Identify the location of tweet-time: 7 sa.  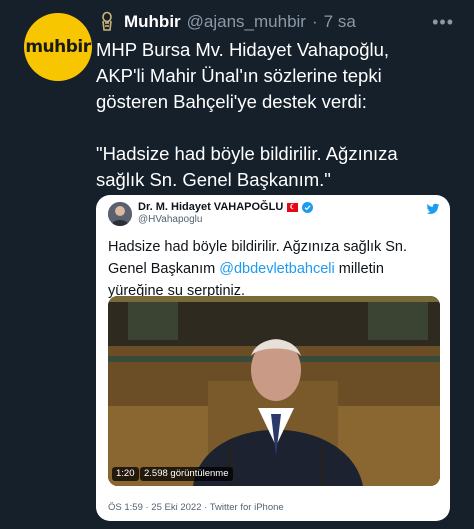
(340, 22).